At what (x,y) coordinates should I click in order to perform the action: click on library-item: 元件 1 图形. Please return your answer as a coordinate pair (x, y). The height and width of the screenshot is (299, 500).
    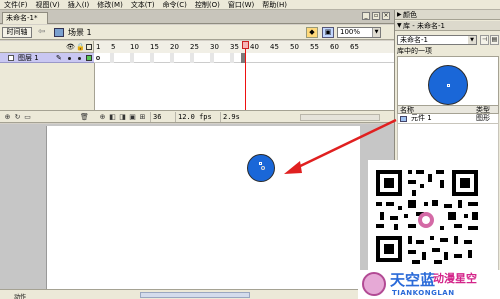
    Looking at the image, I should click on (448, 119).